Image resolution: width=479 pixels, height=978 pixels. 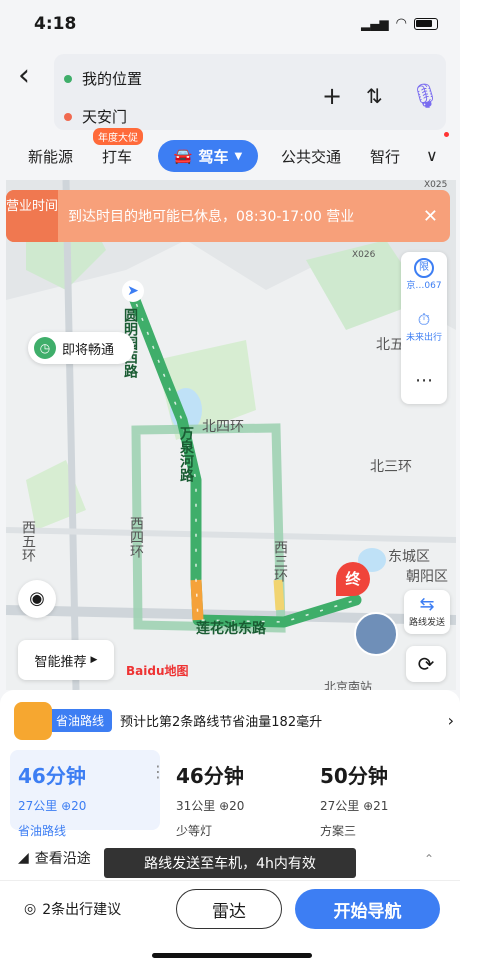 I want to click on smart-recommend-button: 智能推荐 ▶, so click(x=66, y=660).